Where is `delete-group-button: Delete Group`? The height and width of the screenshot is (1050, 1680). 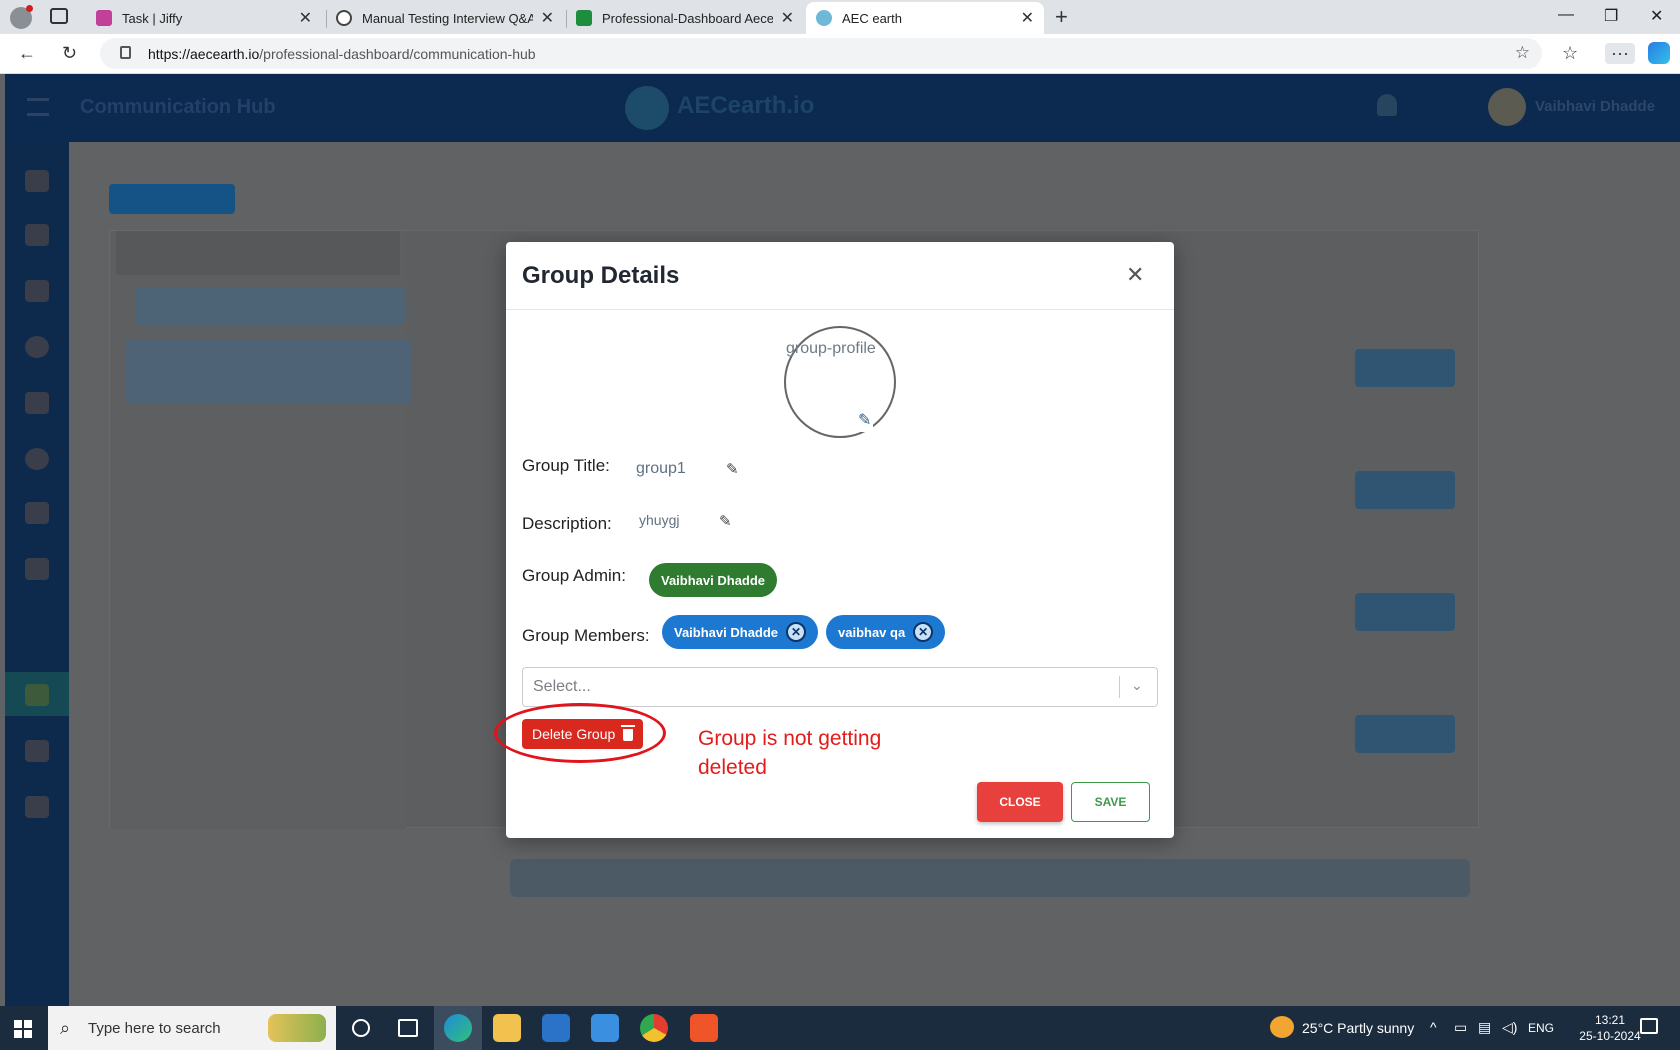
delete-group-button: Delete Group is located at coordinates (583, 734).